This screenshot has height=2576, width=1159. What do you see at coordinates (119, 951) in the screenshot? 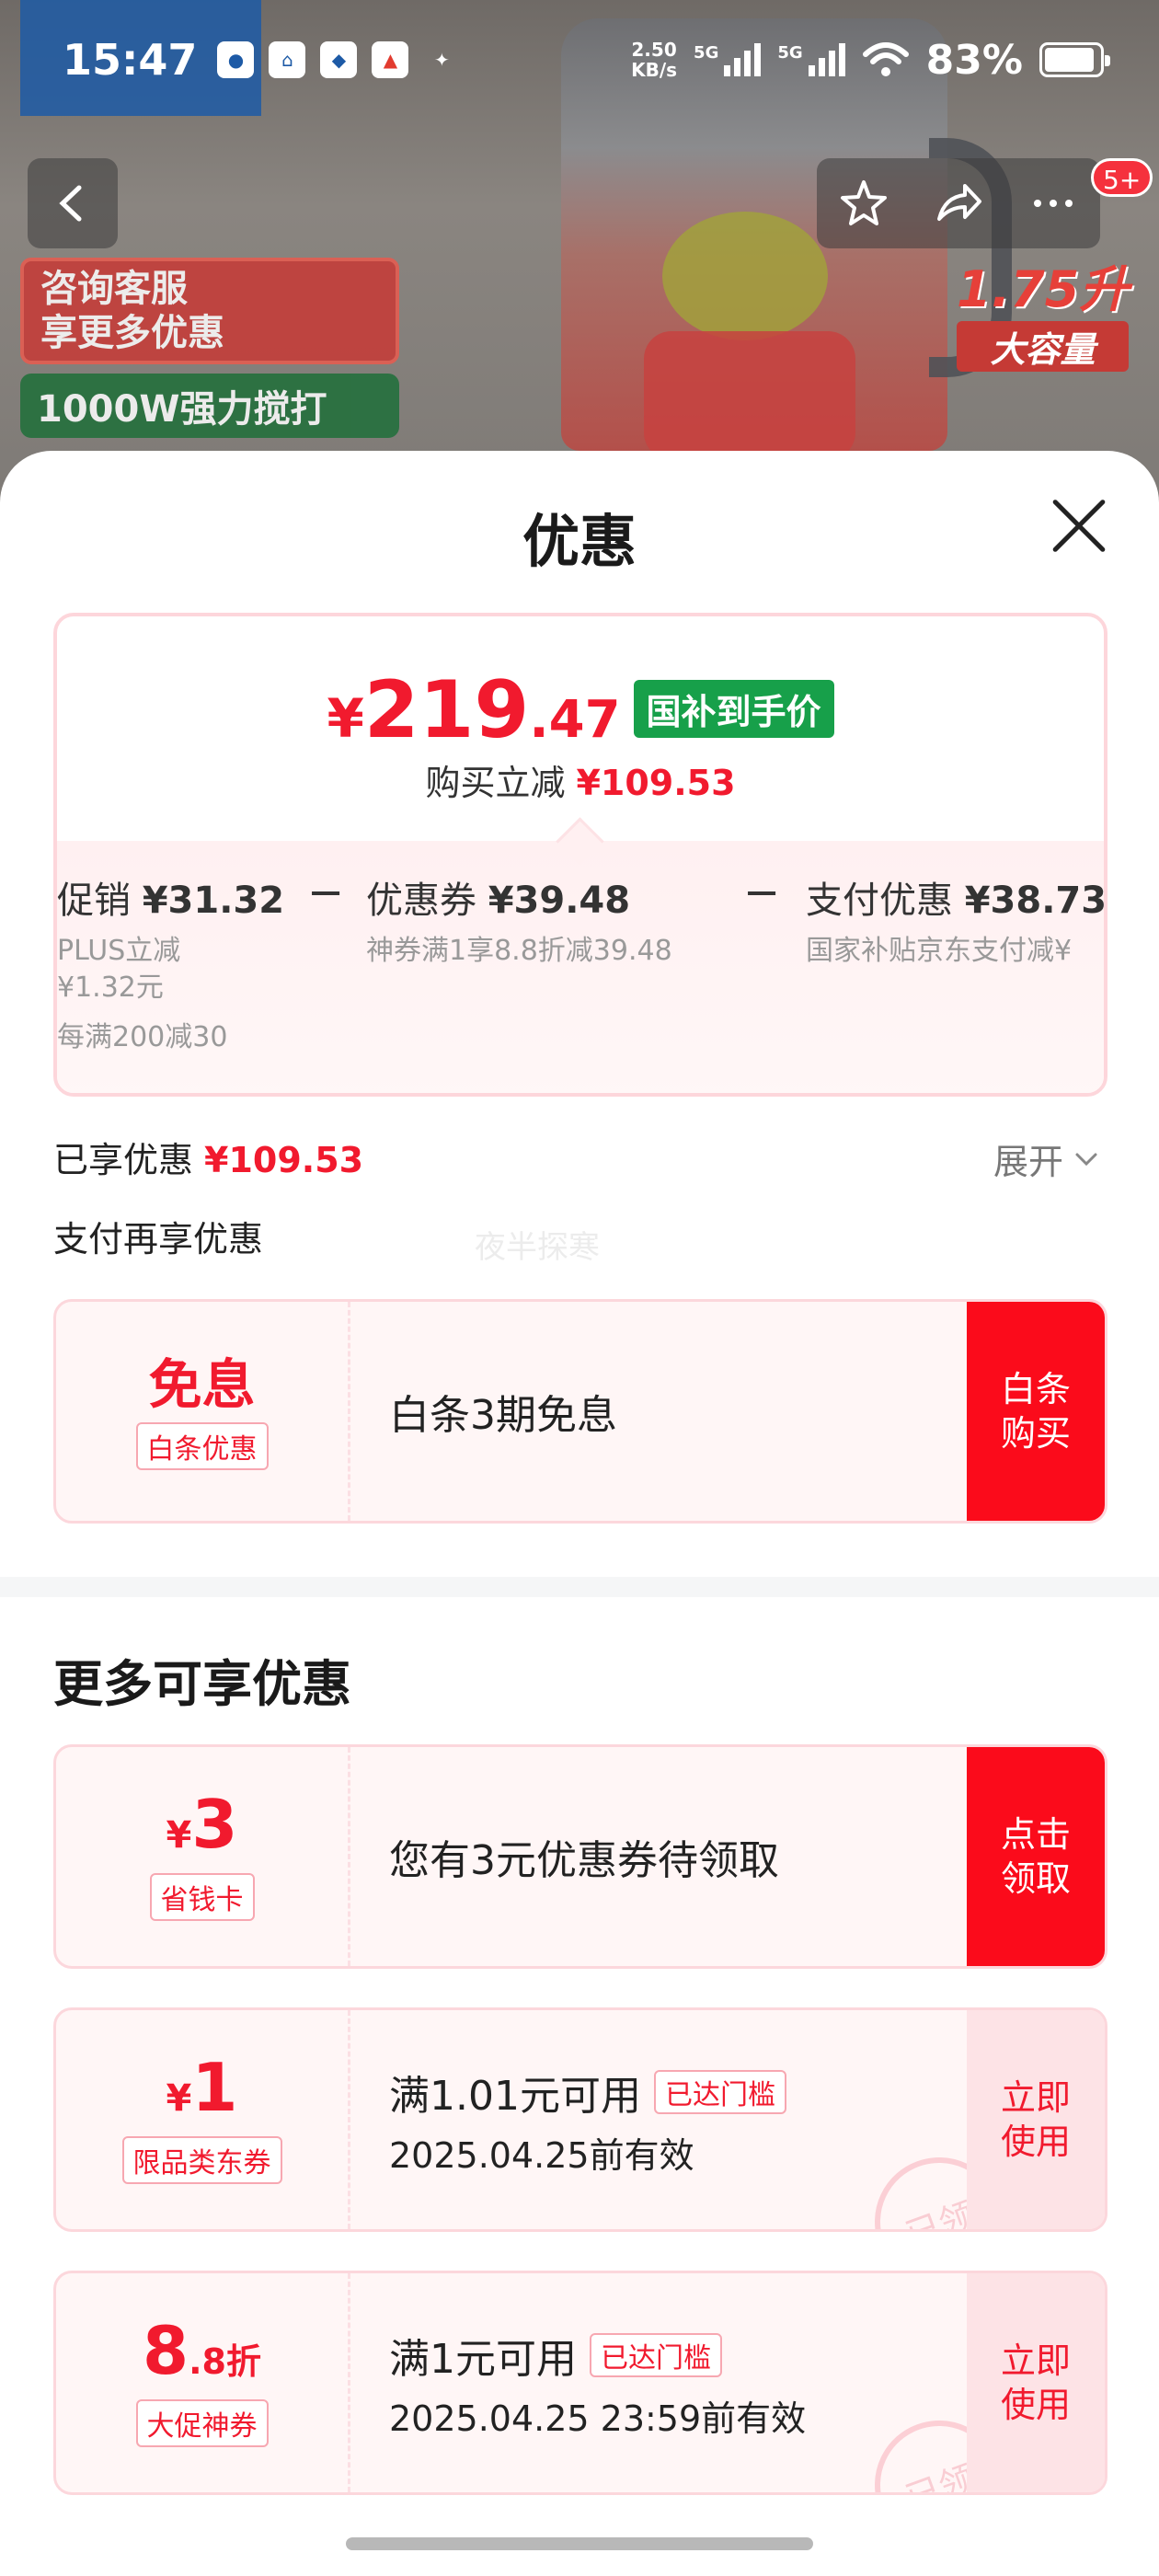
I see `discount-note: PLUS立减` at bounding box center [119, 951].